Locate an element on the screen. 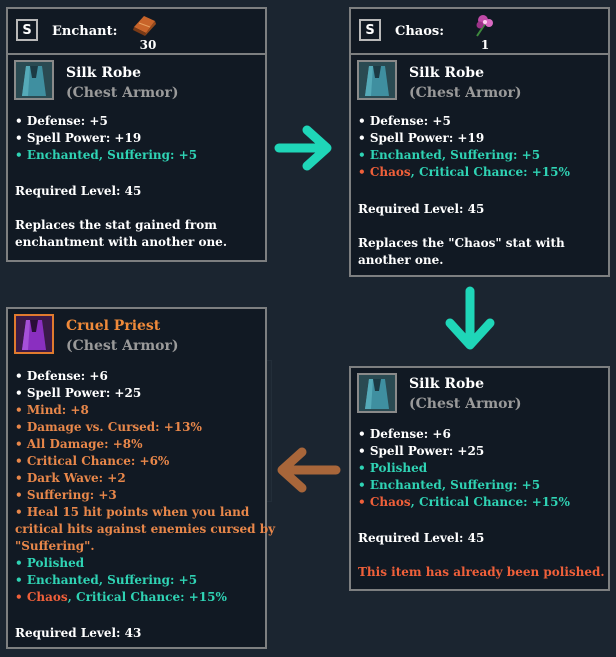 The height and width of the screenshot is (657, 616). item-title: Cruel Priest is located at coordinates (113, 326).